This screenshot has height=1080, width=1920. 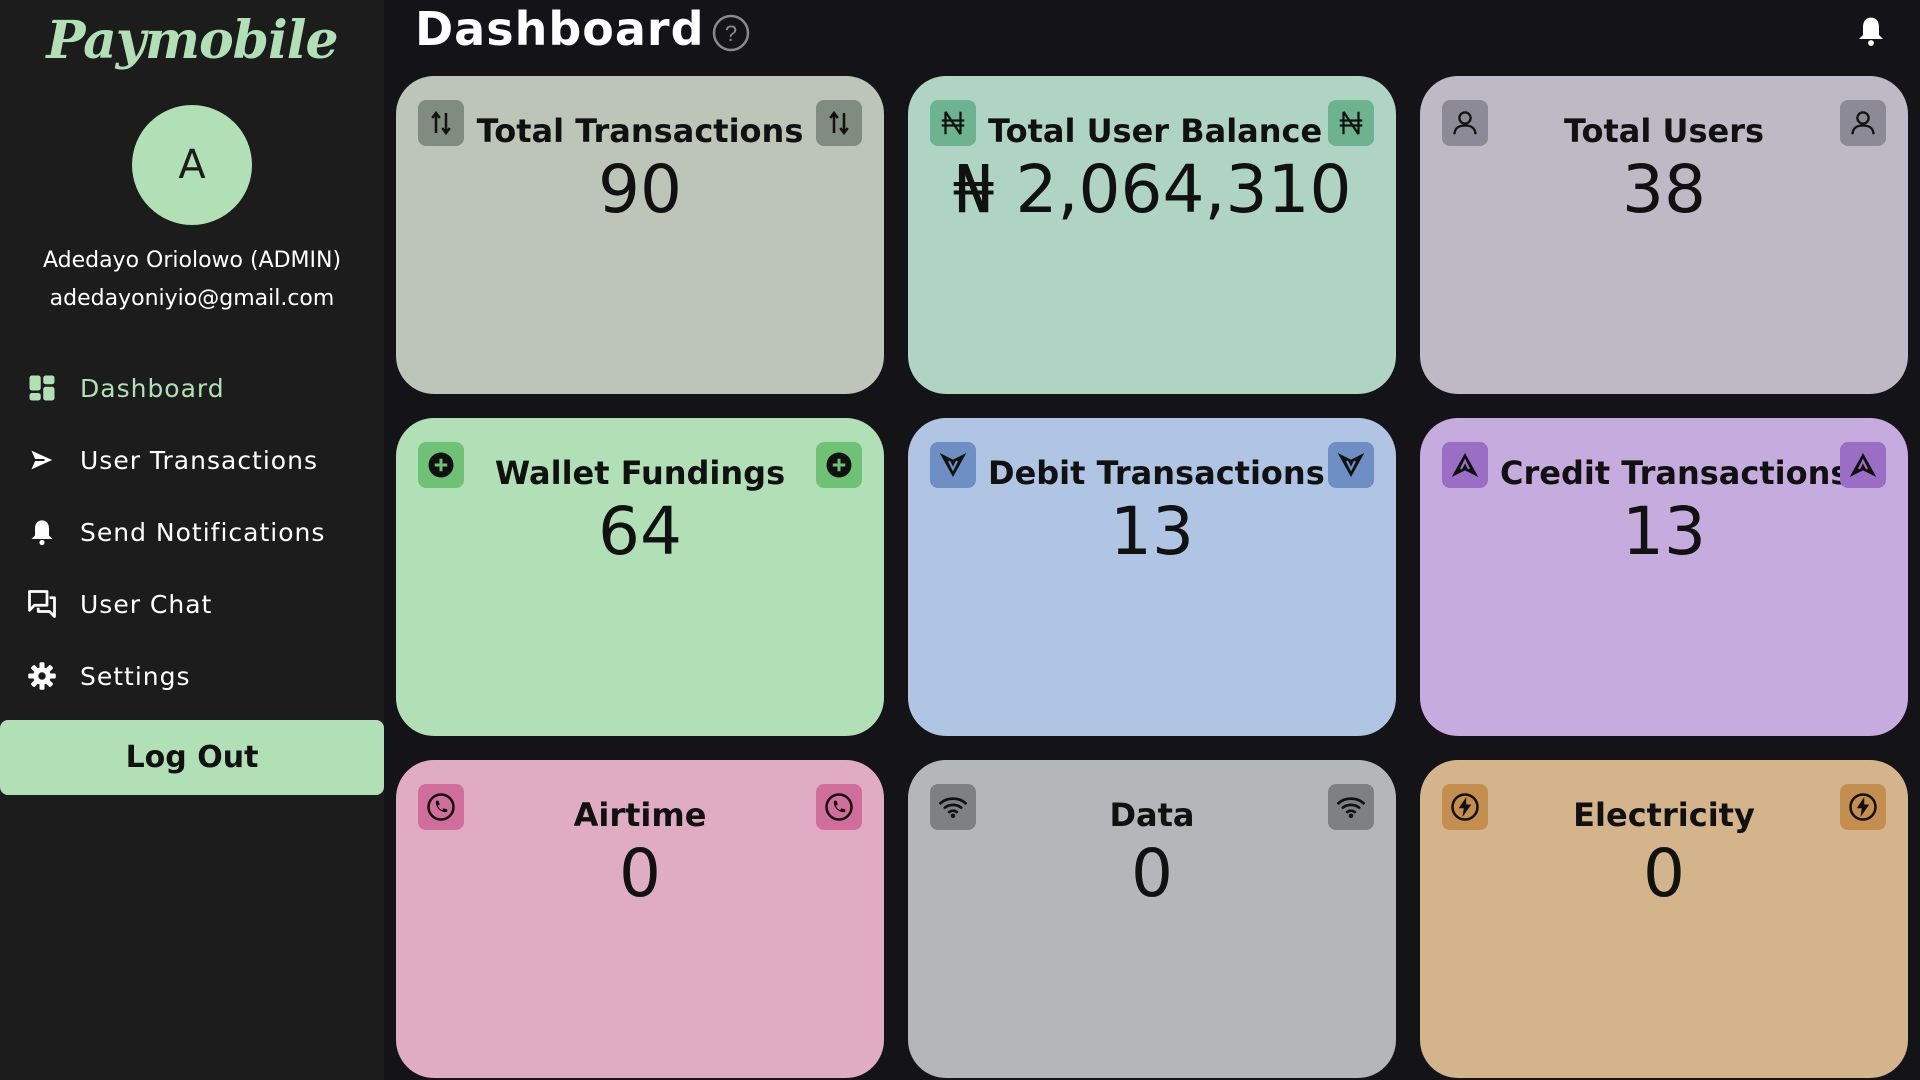 What do you see at coordinates (192, 260) in the screenshot?
I see `user-name: Adedayo Oriolowo (ADMIN)` at bounding box center [192, 260].